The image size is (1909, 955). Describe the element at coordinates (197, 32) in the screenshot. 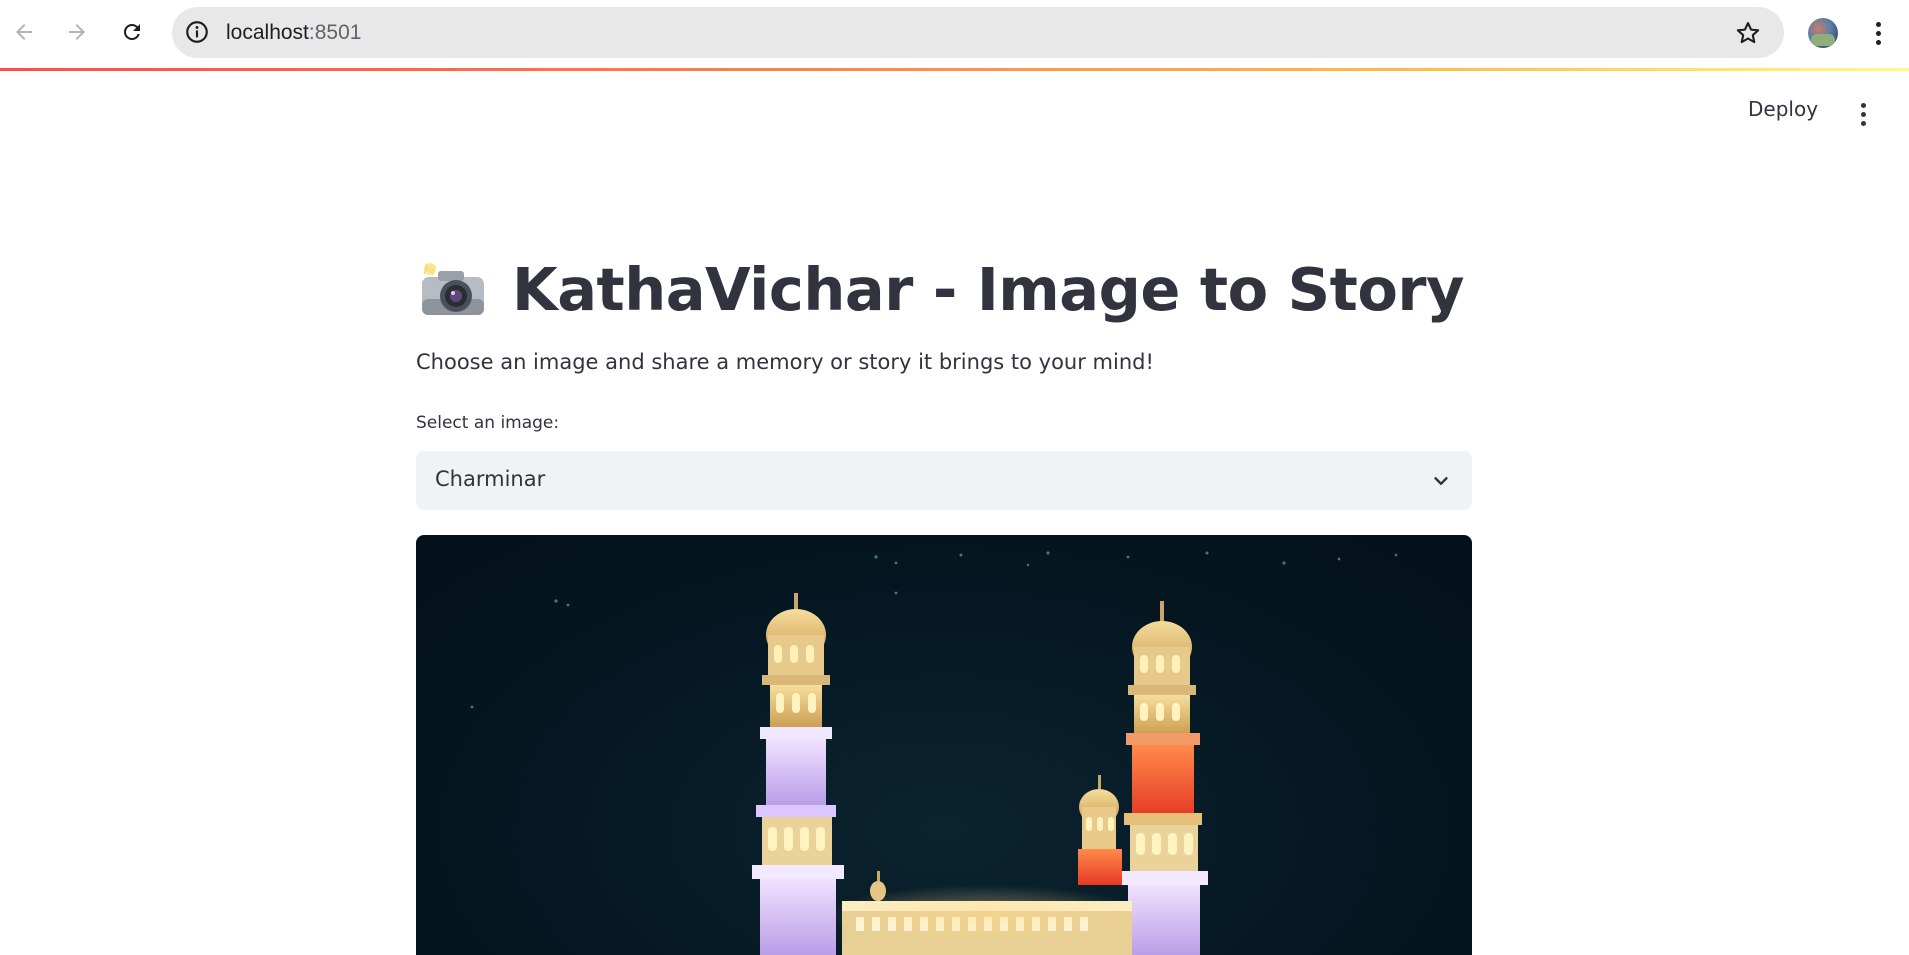

I see `site-info-icon` at that location.